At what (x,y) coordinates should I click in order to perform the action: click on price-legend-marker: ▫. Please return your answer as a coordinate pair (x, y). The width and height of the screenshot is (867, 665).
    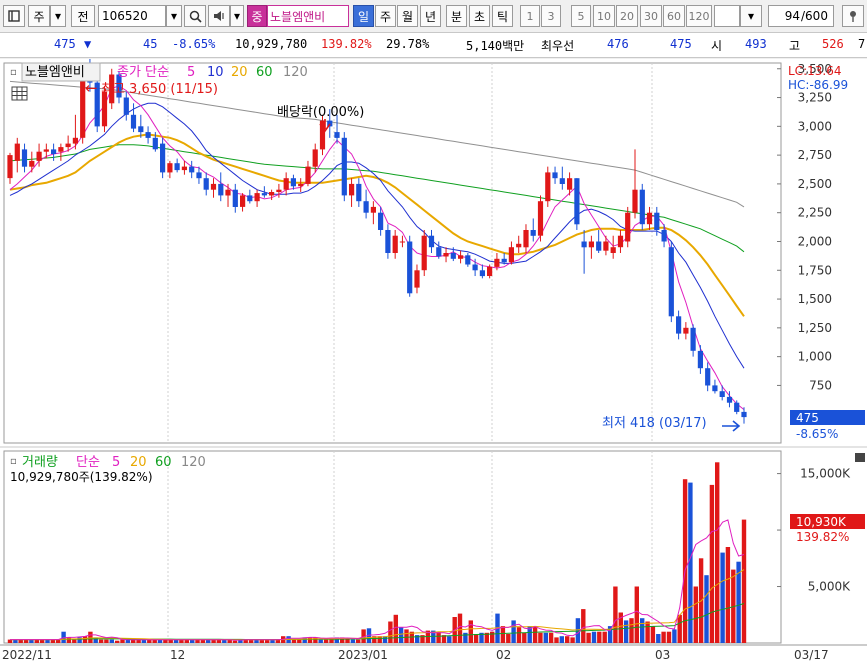
    Looking at the image, I should click on (13, 72).